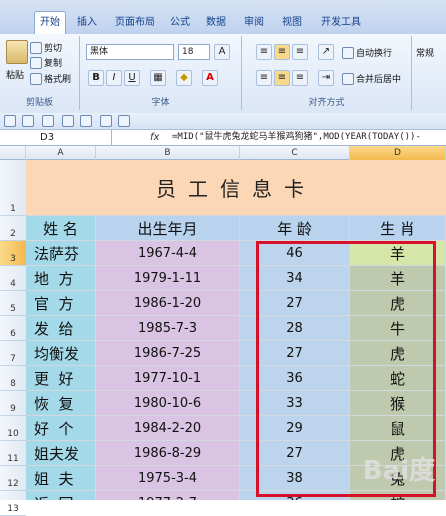 This screenshot has width=446, height=516. Describe the element at coordinates (222, 52) in the screenshot. I see `grow-font-button: A` at that location.